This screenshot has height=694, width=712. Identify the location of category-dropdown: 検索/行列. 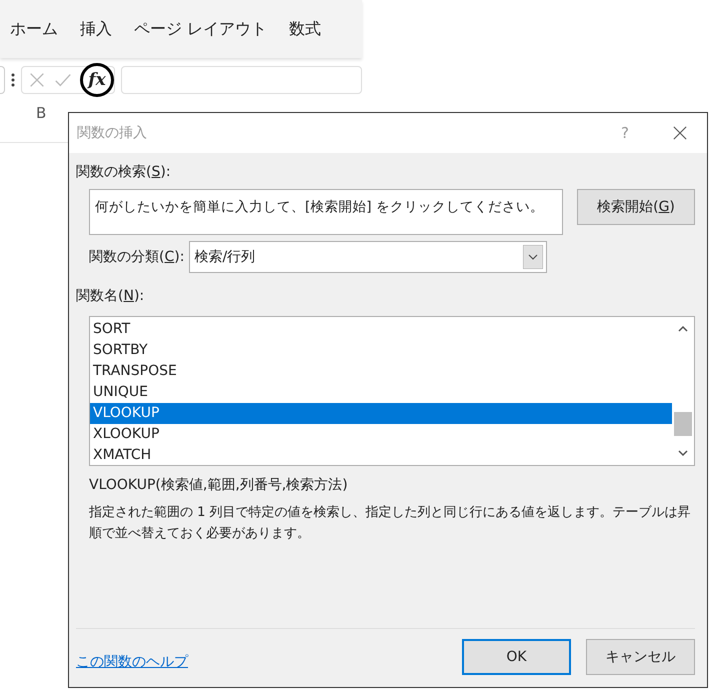
(368, 257).